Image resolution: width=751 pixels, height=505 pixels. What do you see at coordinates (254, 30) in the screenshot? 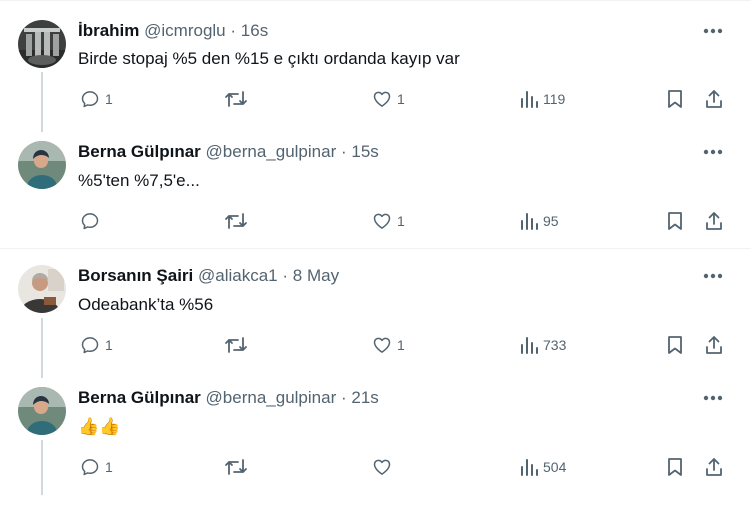
I see `timestamp: 16s` at bounding box center [254, 30].